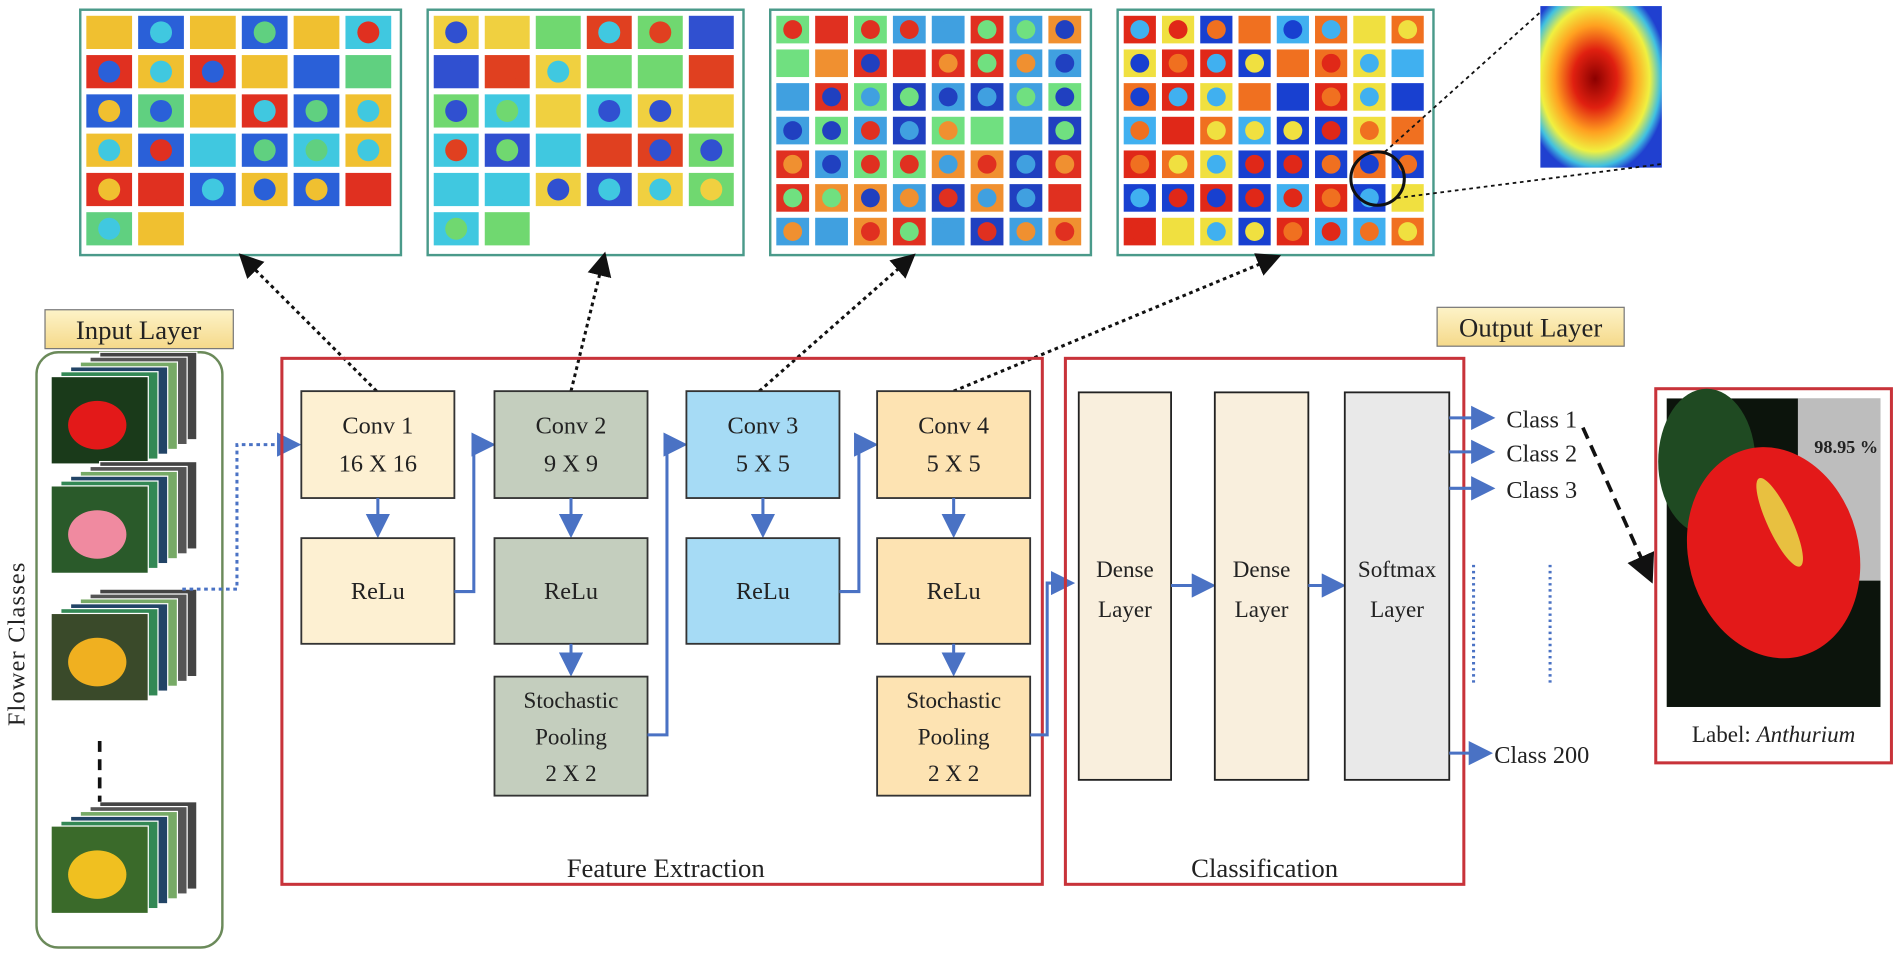  I want to click on conv-label: Conv 3, so click(763, 426).